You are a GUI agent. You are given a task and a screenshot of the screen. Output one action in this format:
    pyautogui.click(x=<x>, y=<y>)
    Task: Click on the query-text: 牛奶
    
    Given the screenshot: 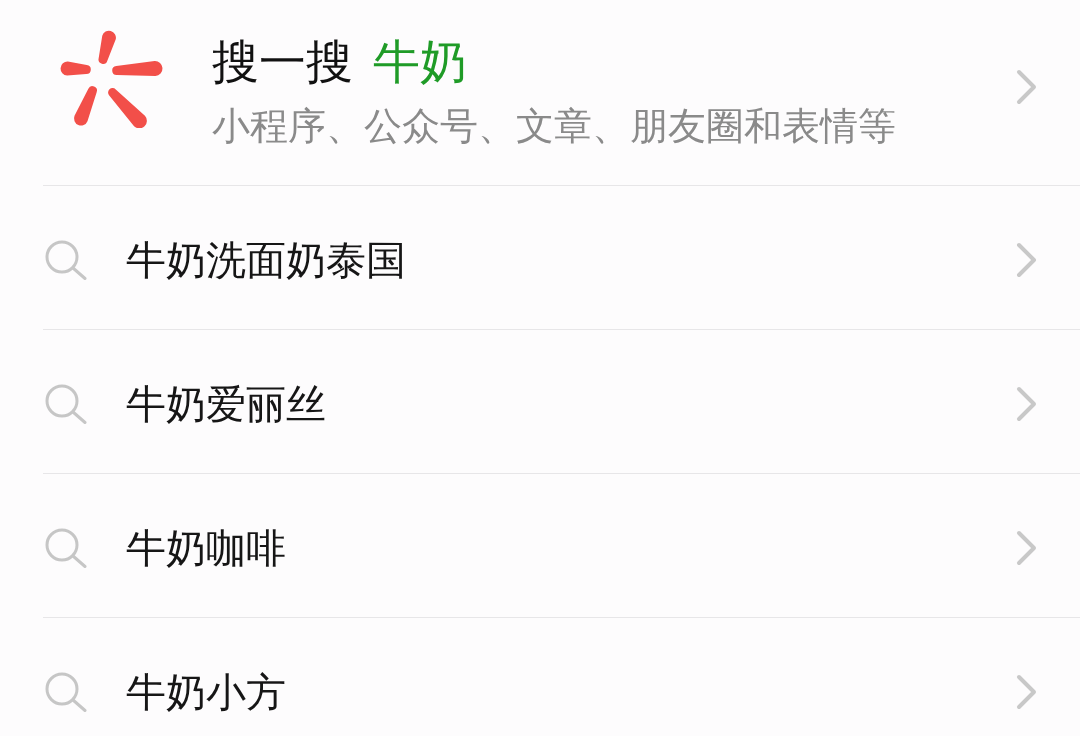 What is the action you would take?
    pyautogui.click(x=420, y=62)
    